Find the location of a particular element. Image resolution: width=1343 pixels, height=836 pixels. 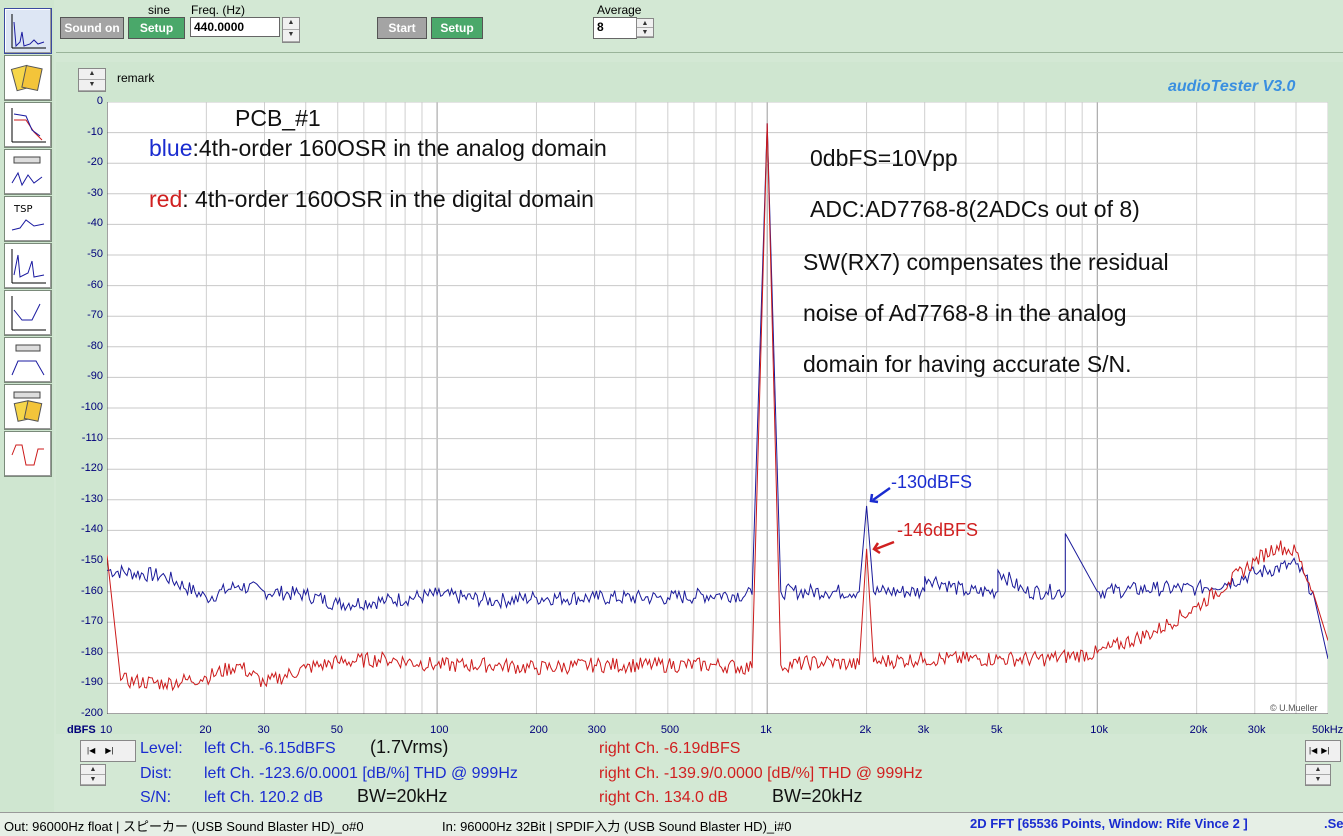

filter-icon is located at coordinates (28, 360).